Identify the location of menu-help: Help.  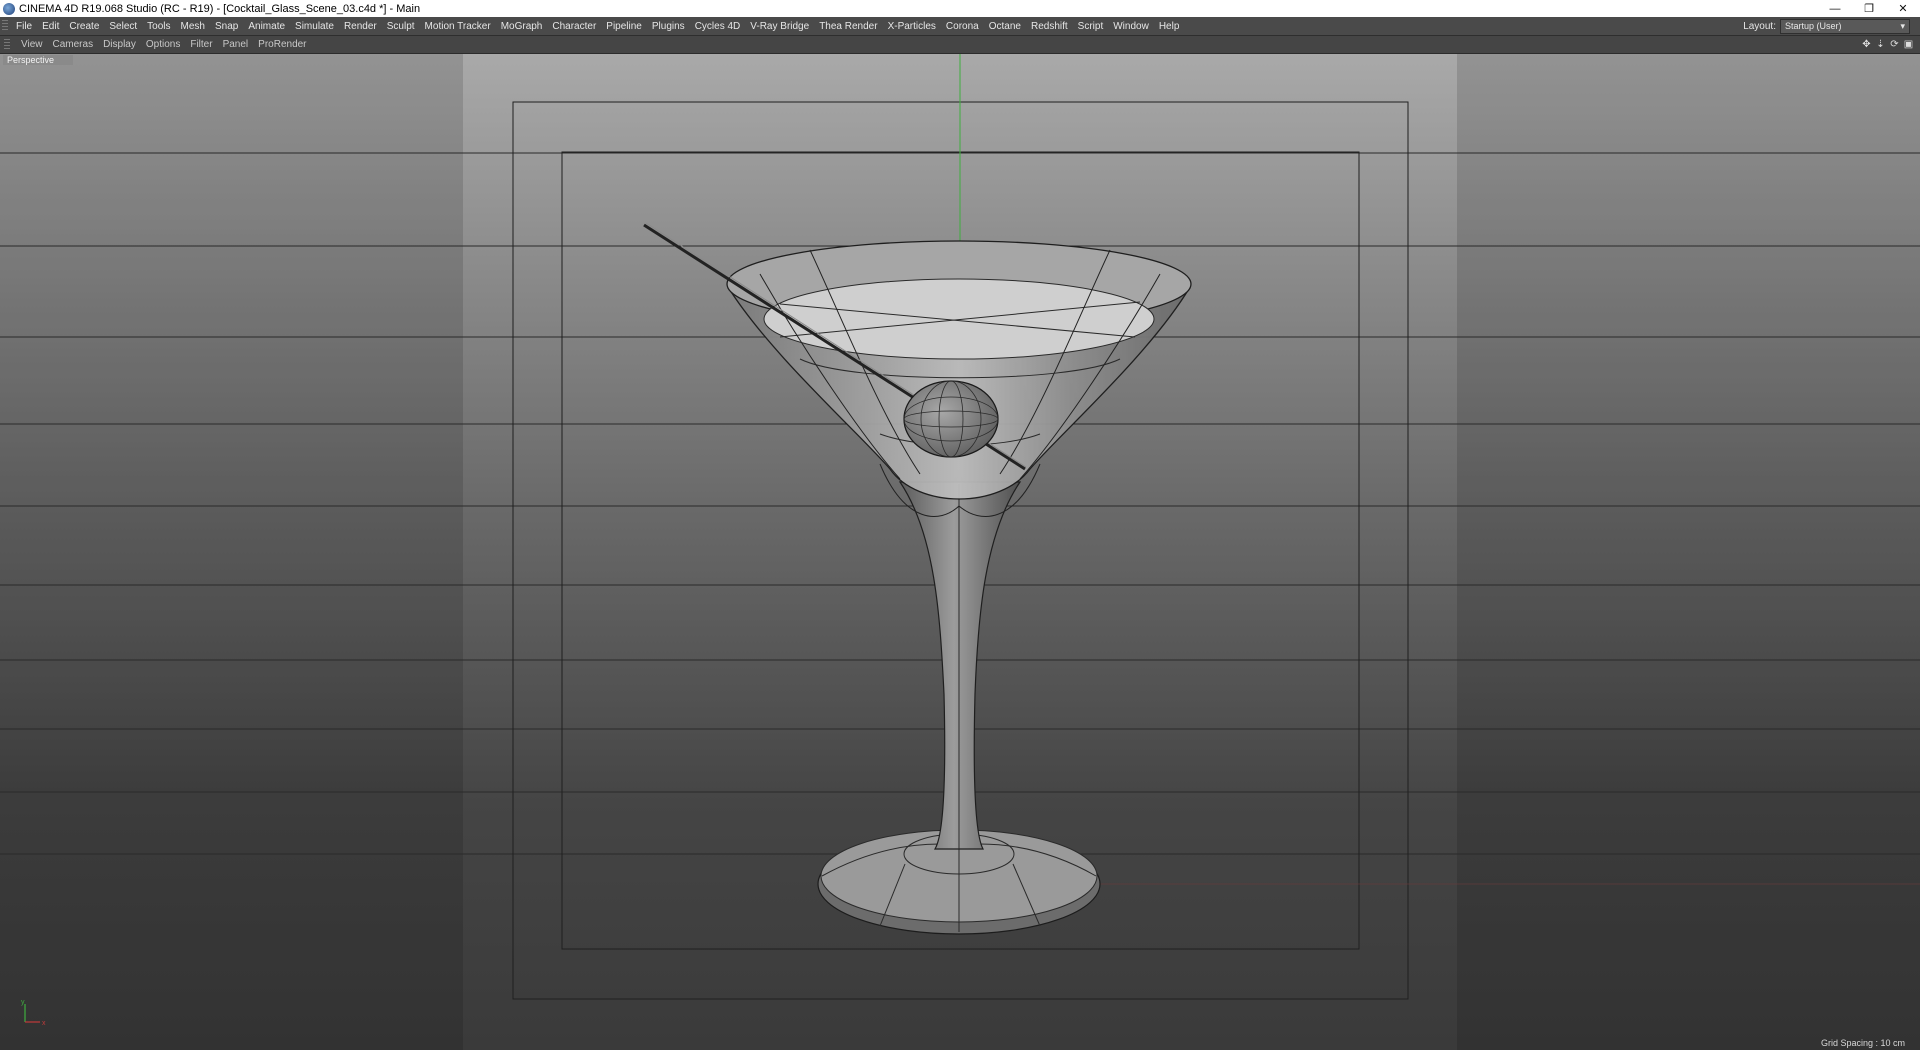
(1169, 26).